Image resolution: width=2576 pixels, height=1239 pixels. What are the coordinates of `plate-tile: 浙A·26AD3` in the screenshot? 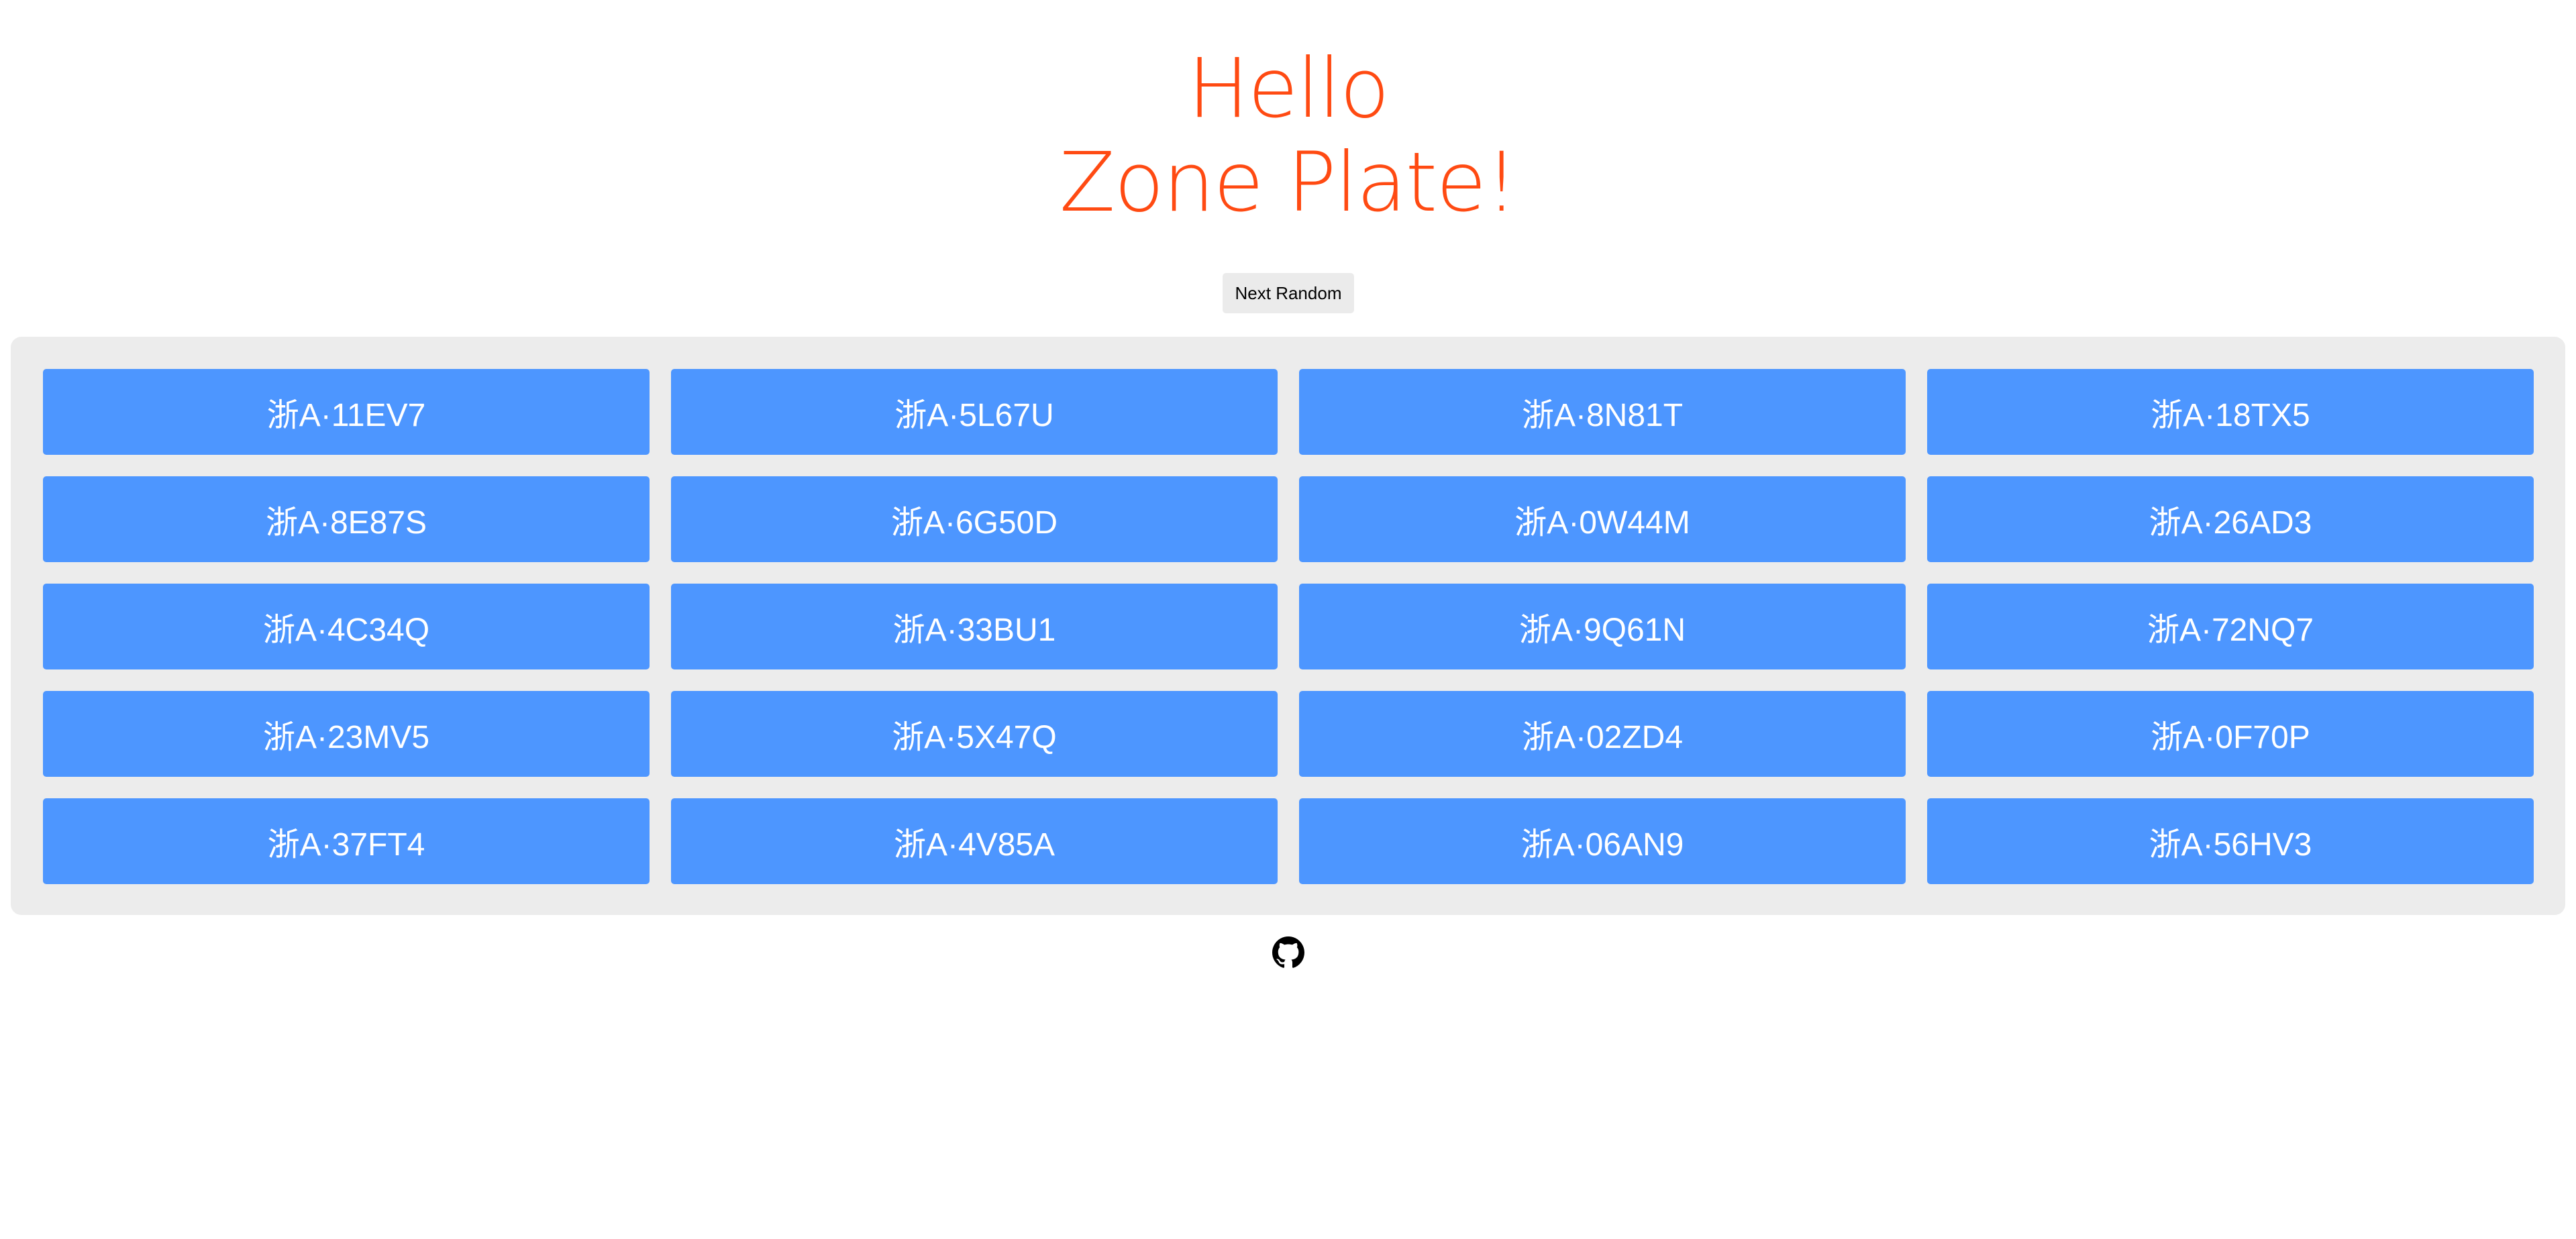 It's located at (2230, 519).